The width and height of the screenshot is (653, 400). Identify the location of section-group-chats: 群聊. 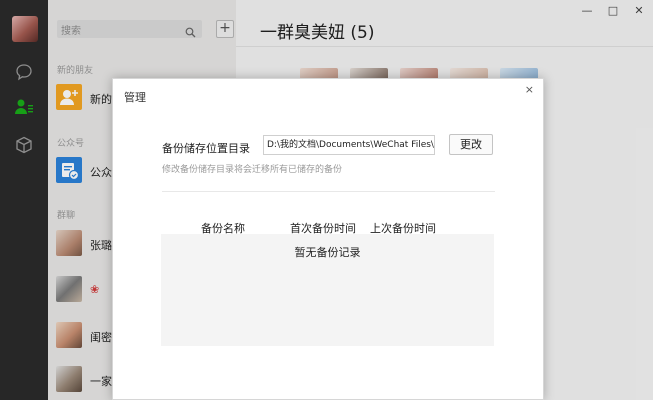
(66, 216).